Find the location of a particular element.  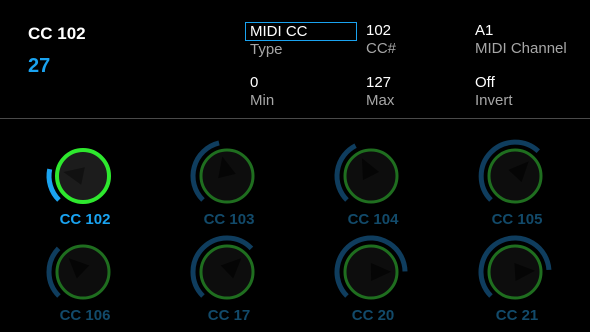

cc-number-value: 102 is located at coordinates (381, 31).